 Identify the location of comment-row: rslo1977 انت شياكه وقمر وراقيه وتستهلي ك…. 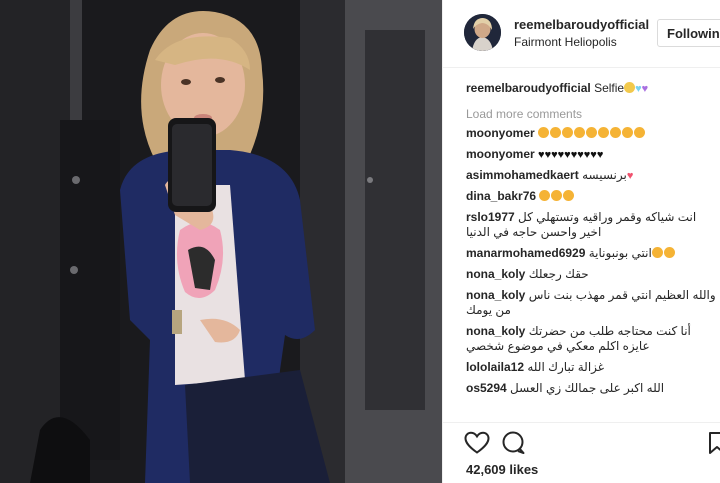
(592, 228).